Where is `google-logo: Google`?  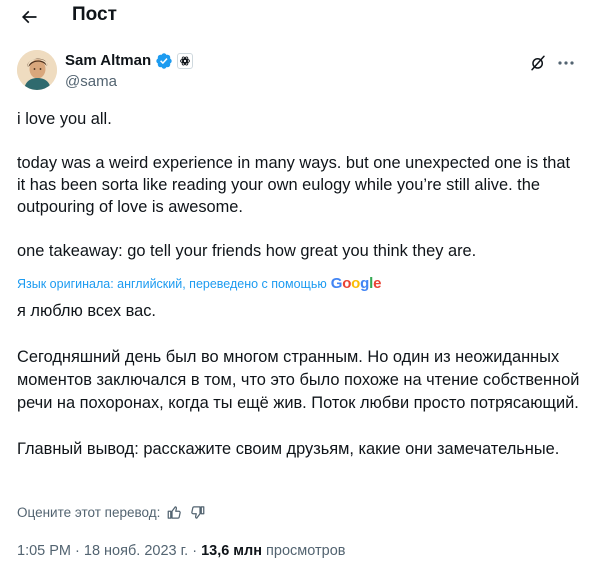
google-logo: Google is located at coordinates (356, 283).